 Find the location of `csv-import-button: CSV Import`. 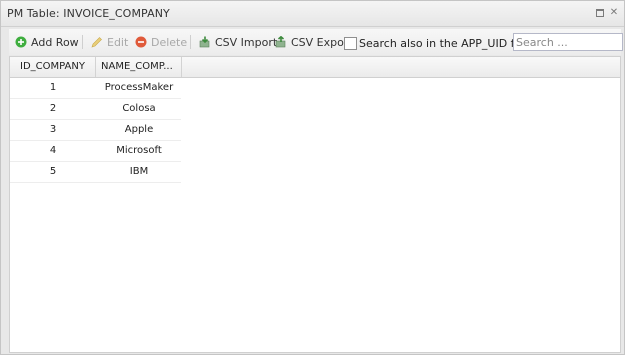

csv-import-button: CSV Import is located at coordinates (238, 42).